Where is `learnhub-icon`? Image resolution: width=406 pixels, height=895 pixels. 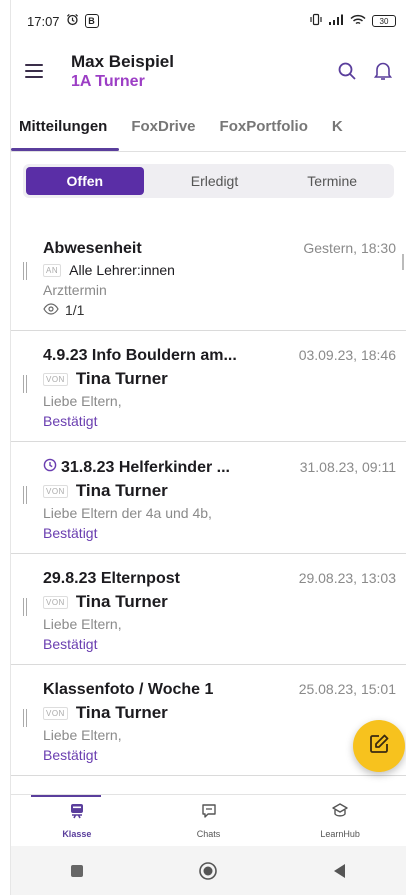 learnhub-icon is located at coordinates (340, 813).